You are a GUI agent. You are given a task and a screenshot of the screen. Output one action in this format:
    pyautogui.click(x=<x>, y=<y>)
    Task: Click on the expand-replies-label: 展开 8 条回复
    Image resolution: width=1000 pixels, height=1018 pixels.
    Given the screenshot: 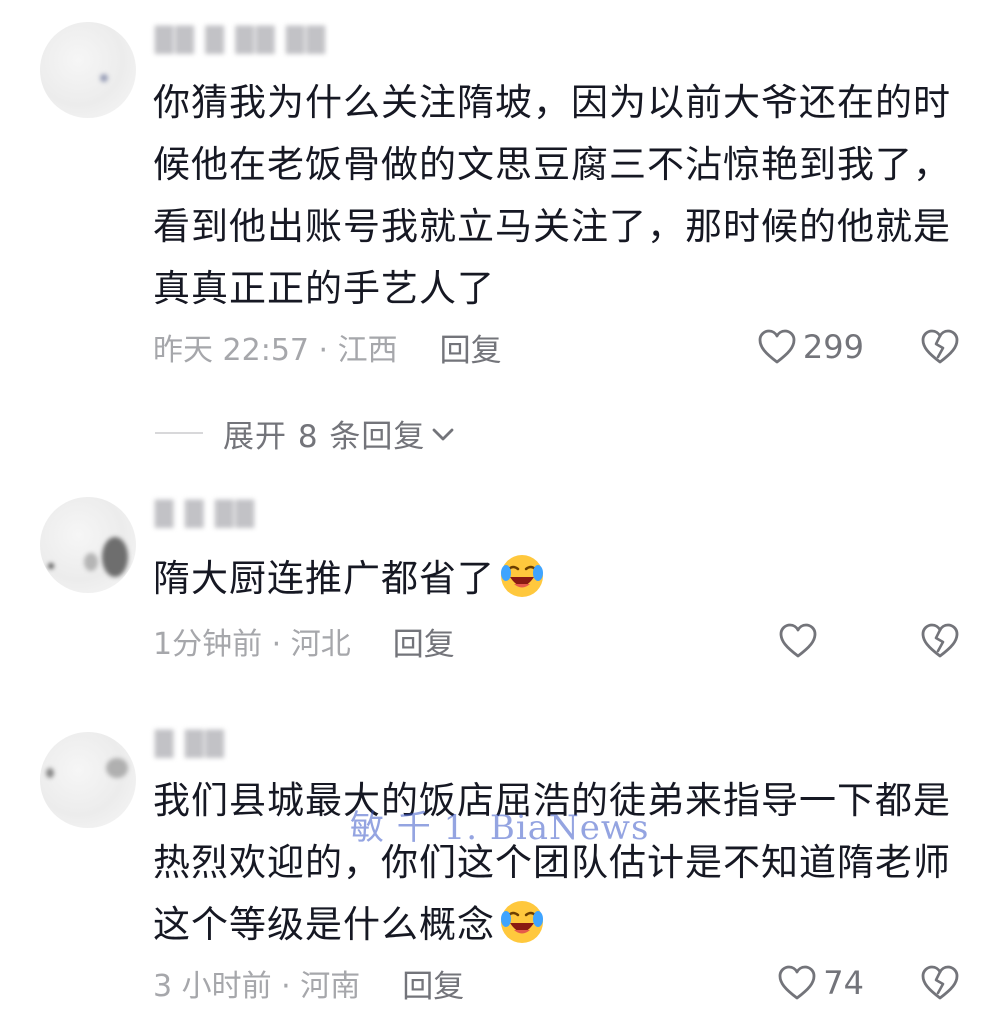 What is the action you would take?
    pyautogui.click(x=324, y=436)
    